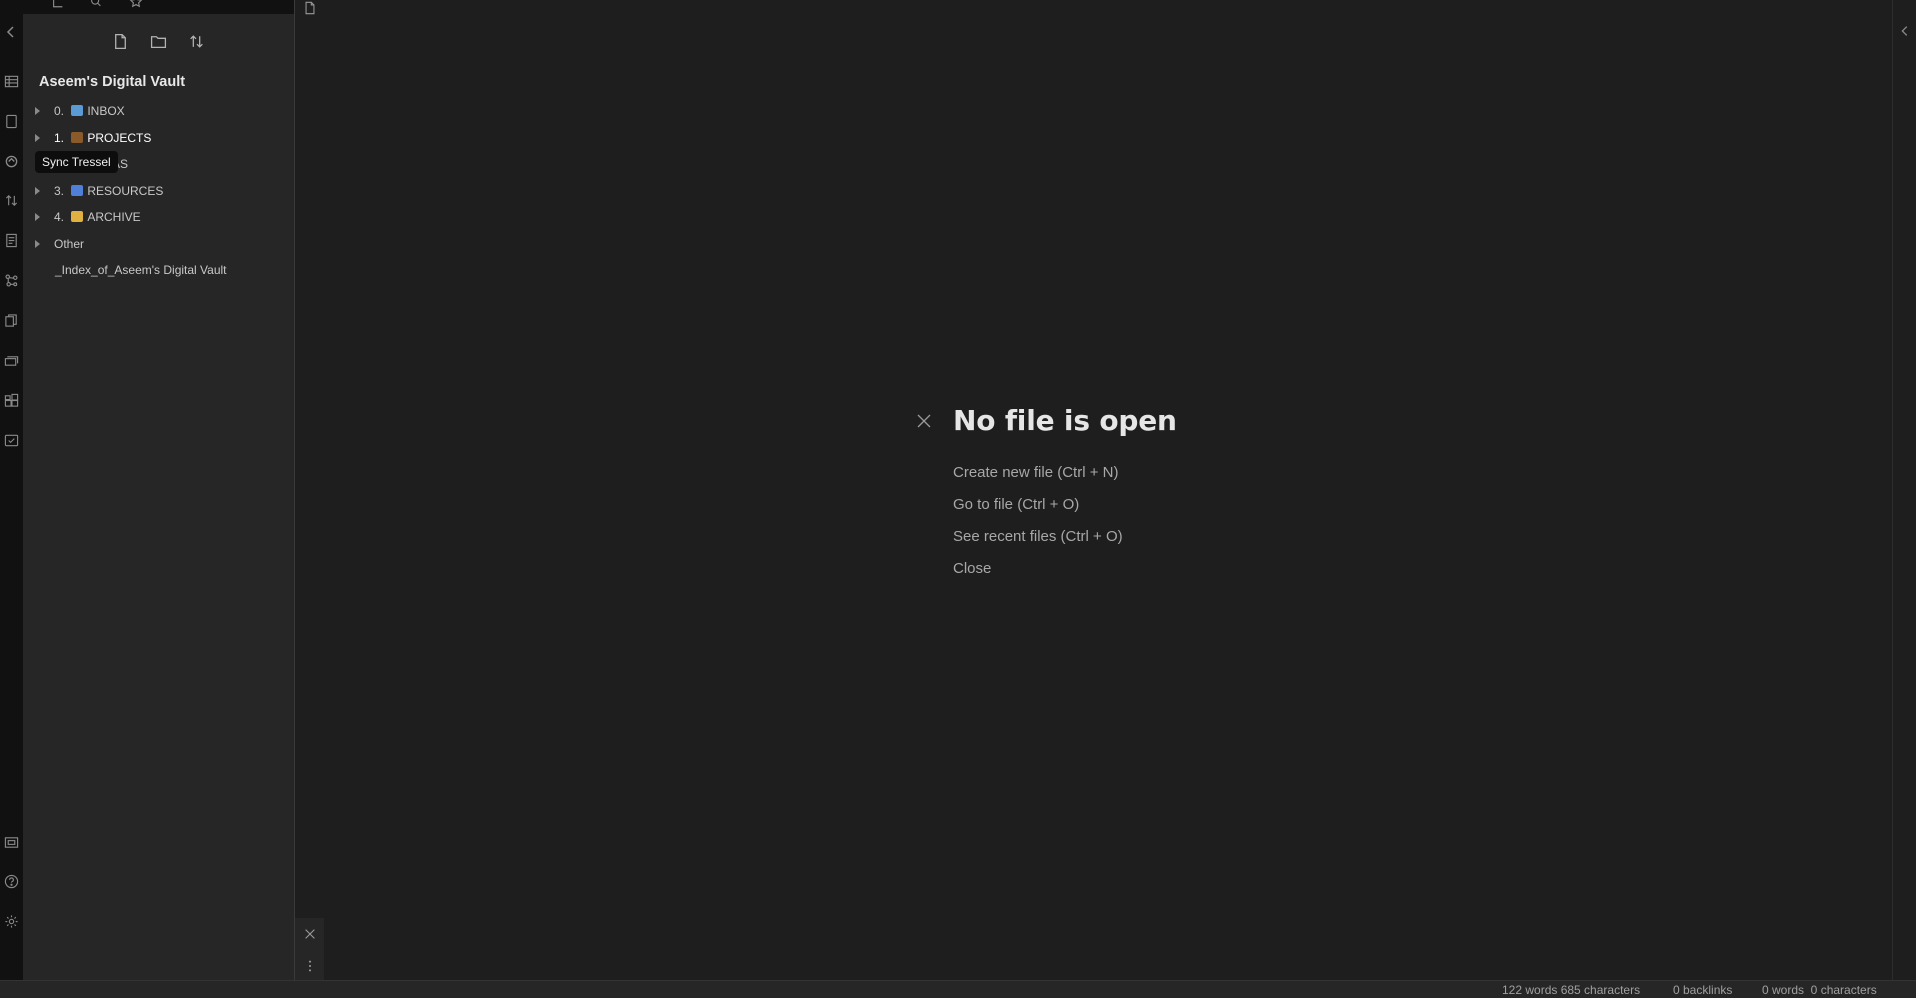 This screenshot has height=998, width=1916. What do you see at coordinates (136, 6) in the screenshot?
I see `bookmarks-tab-icon` at bounding box center [136, 6].